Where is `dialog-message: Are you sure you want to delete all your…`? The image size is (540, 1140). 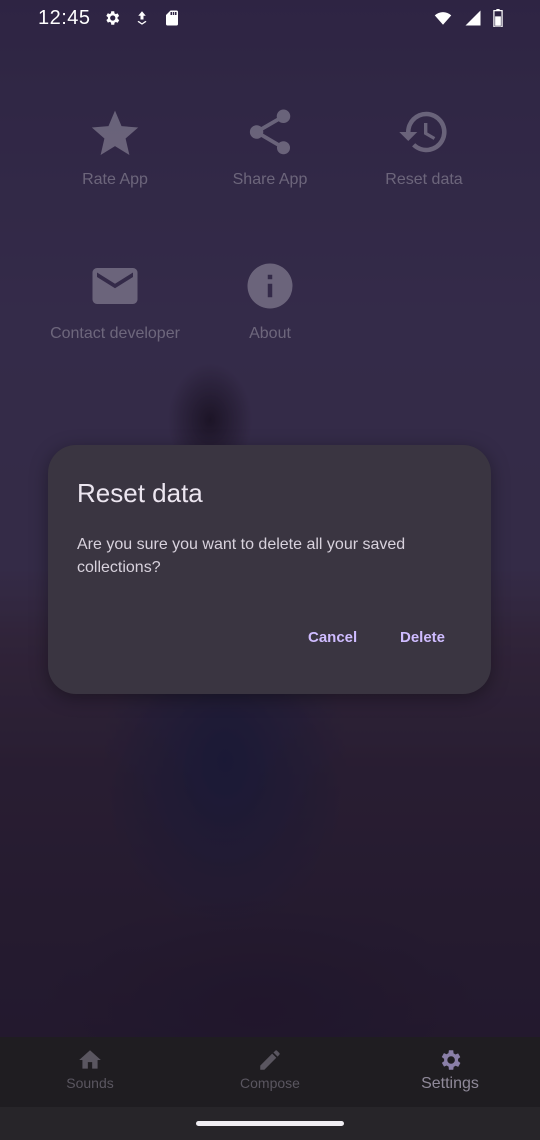
dialog-message: Are you sure you want to delete all your… is located at coordinates (241, 556).